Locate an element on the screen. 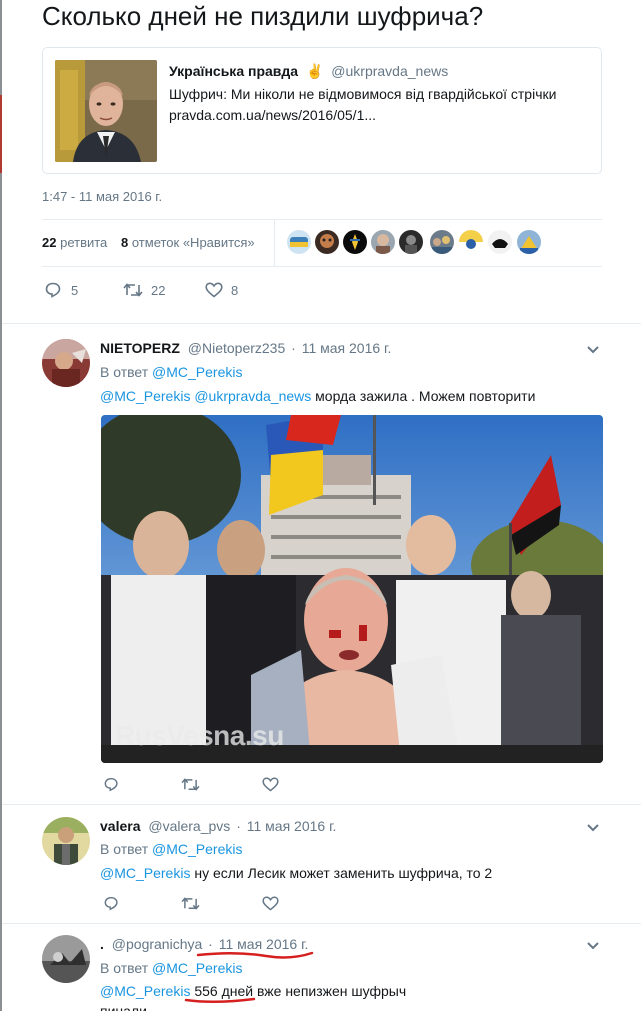 The image size is (641, 1011). date-annotation-underline is located at coordinates (255, 955).